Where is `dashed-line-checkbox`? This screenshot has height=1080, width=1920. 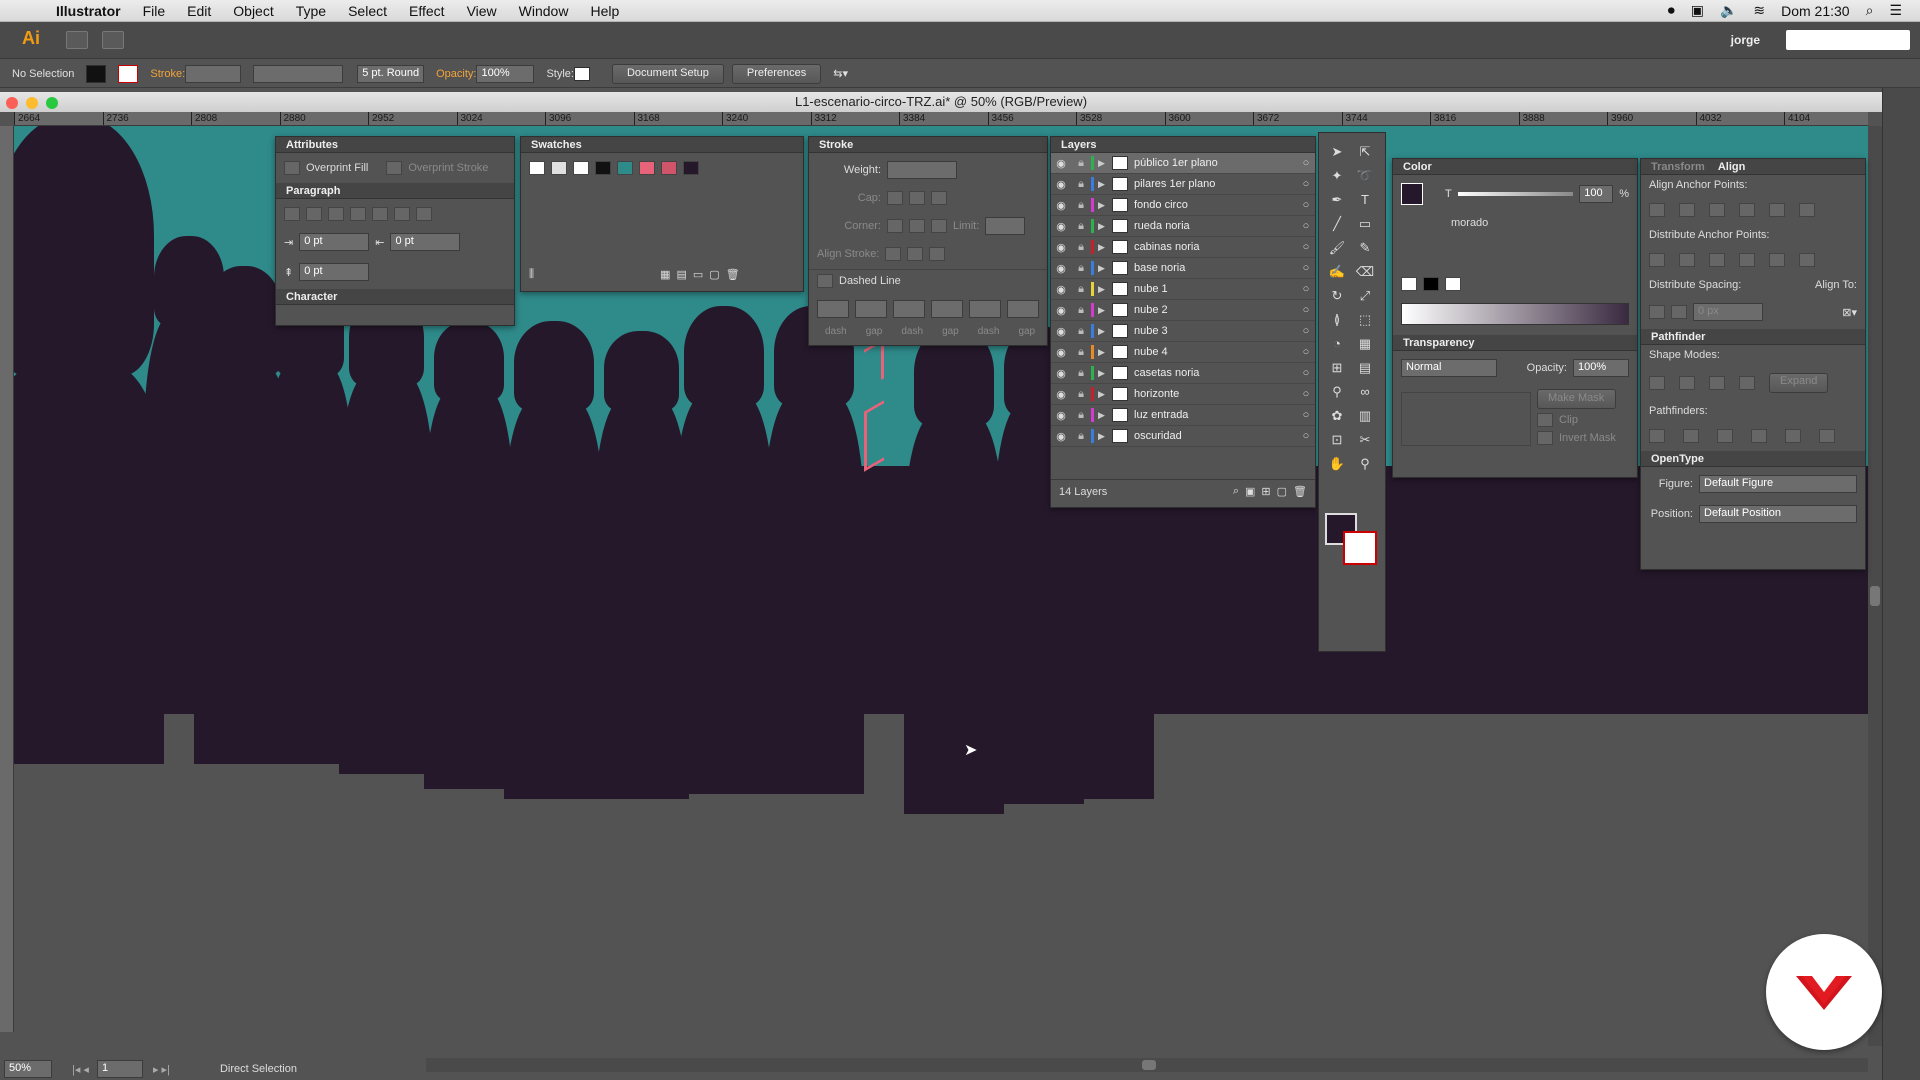 dashed-line-checkbox is located at coordinates (825, 281).